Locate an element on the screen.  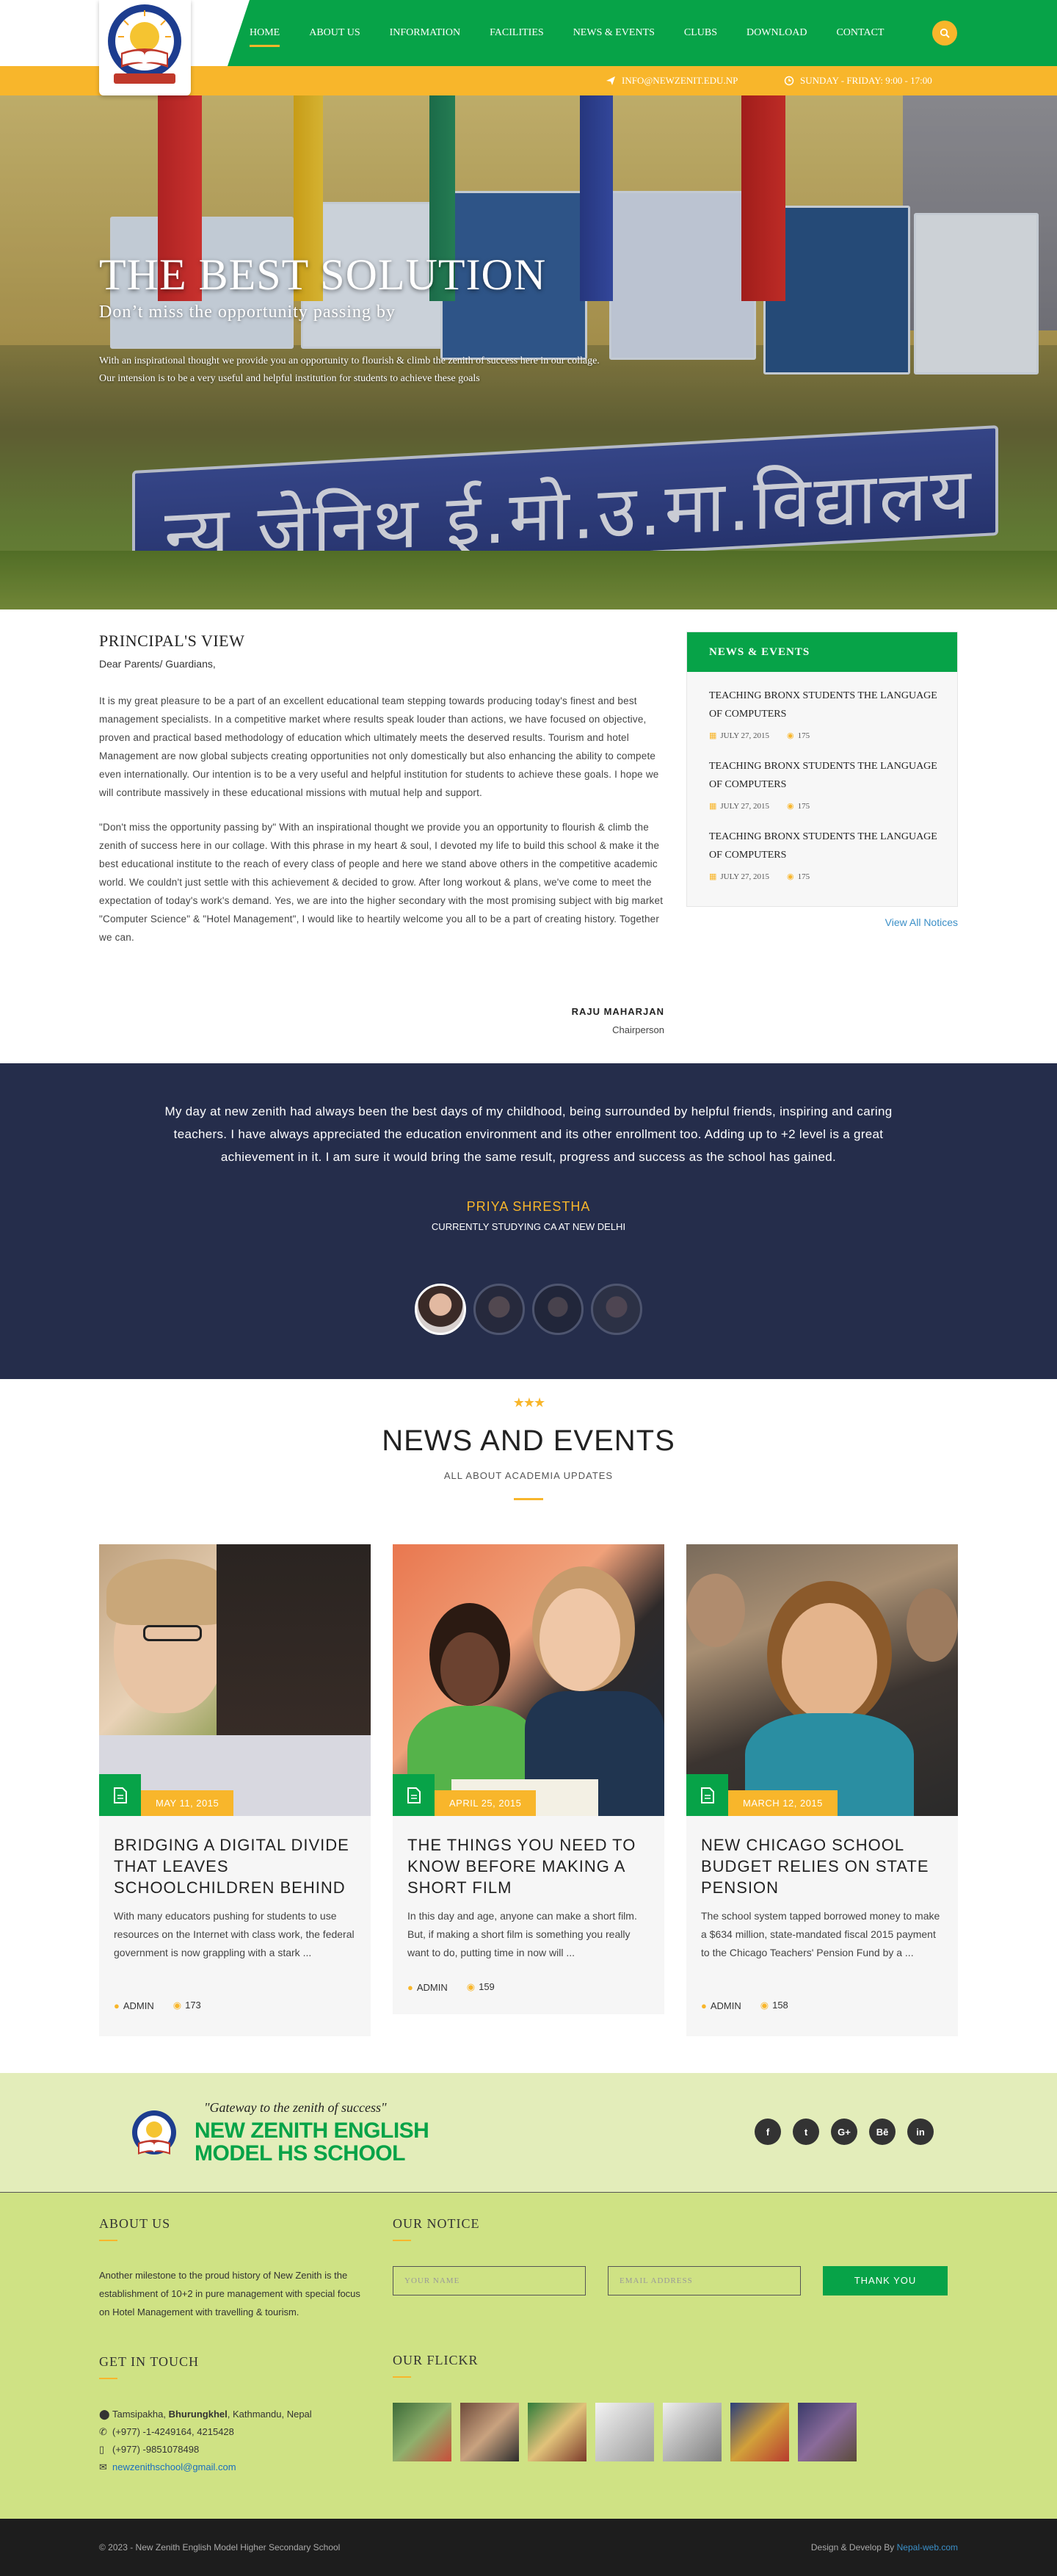
nav-clubs: CLUBS is located at coordinates (700, 33).